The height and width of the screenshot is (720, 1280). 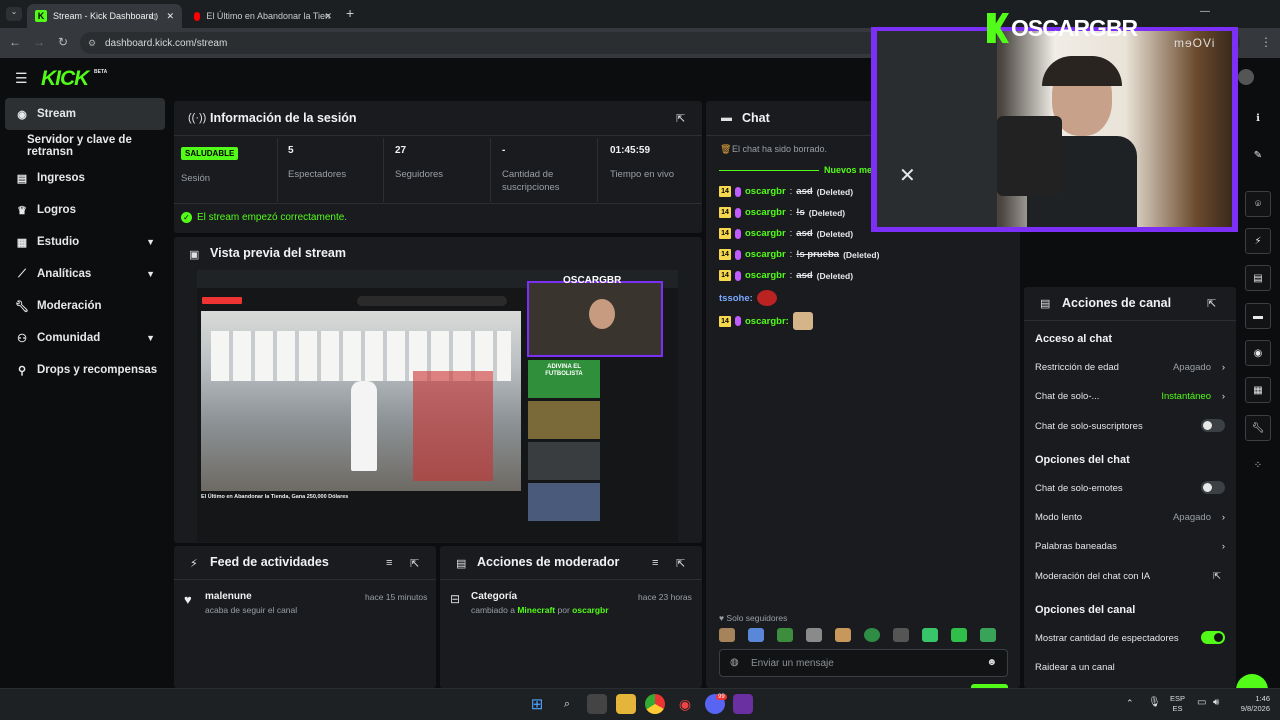 What do you see at coordinates (350, 13) in the screenshot?
I see `new-tab-button: +` at bounding box center [350, 13].